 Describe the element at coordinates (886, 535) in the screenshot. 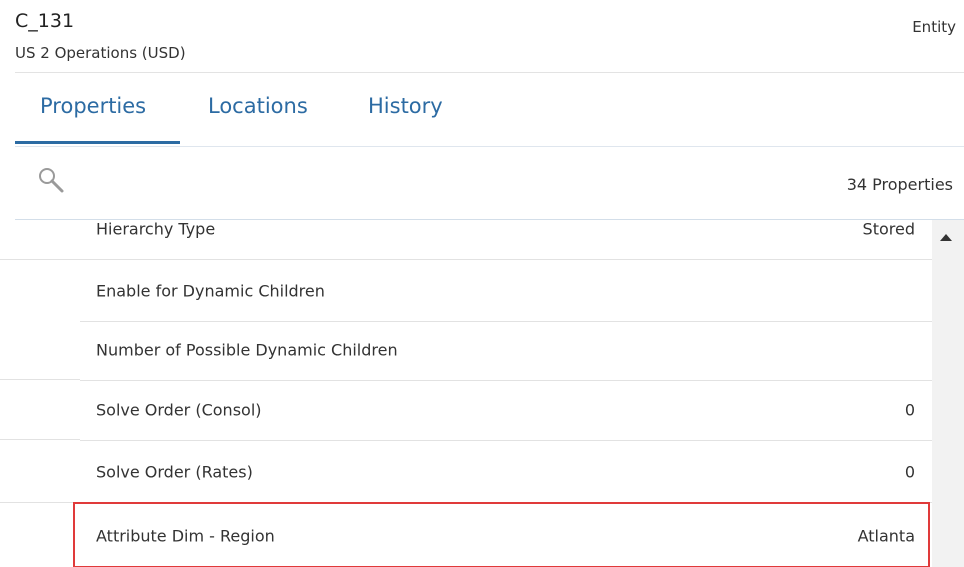

I see `property-value: Atlanta` at that location.